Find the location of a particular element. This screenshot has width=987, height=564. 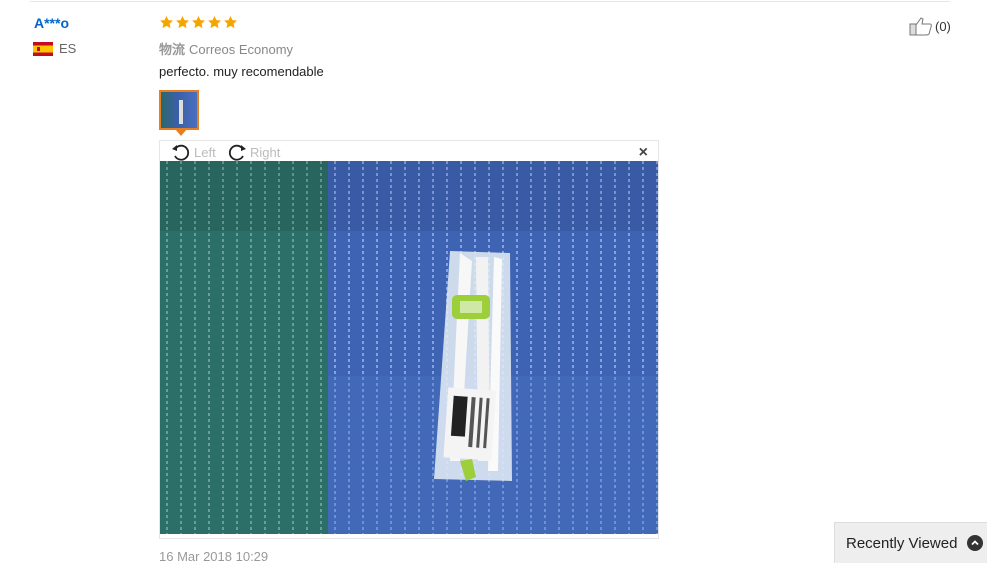

divider is located at coordinates (490, 1).